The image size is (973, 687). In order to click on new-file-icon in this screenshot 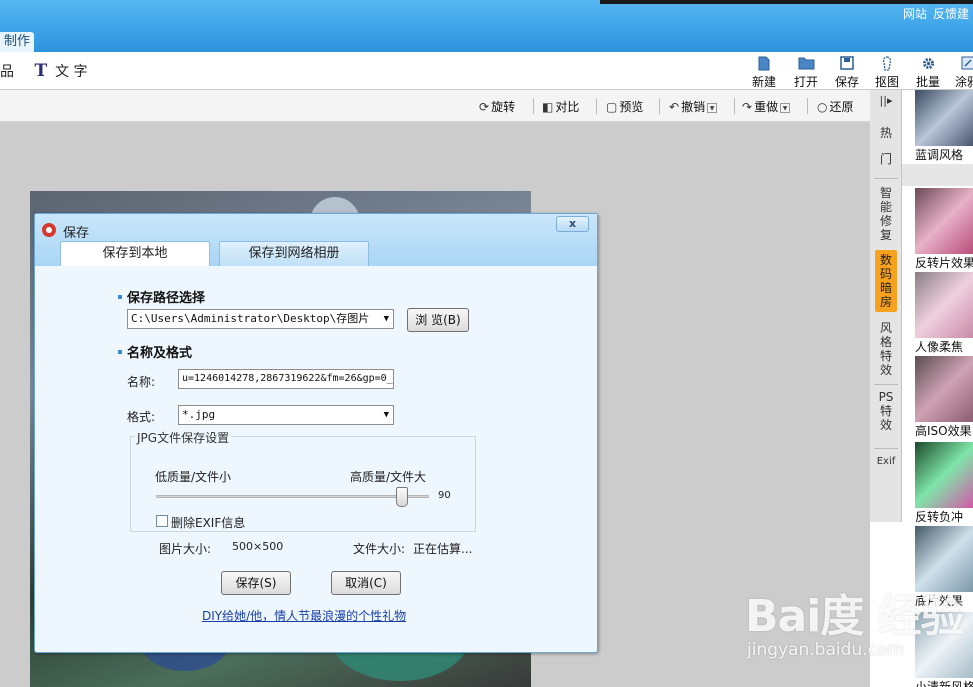, I will do `click(764, 64)`.